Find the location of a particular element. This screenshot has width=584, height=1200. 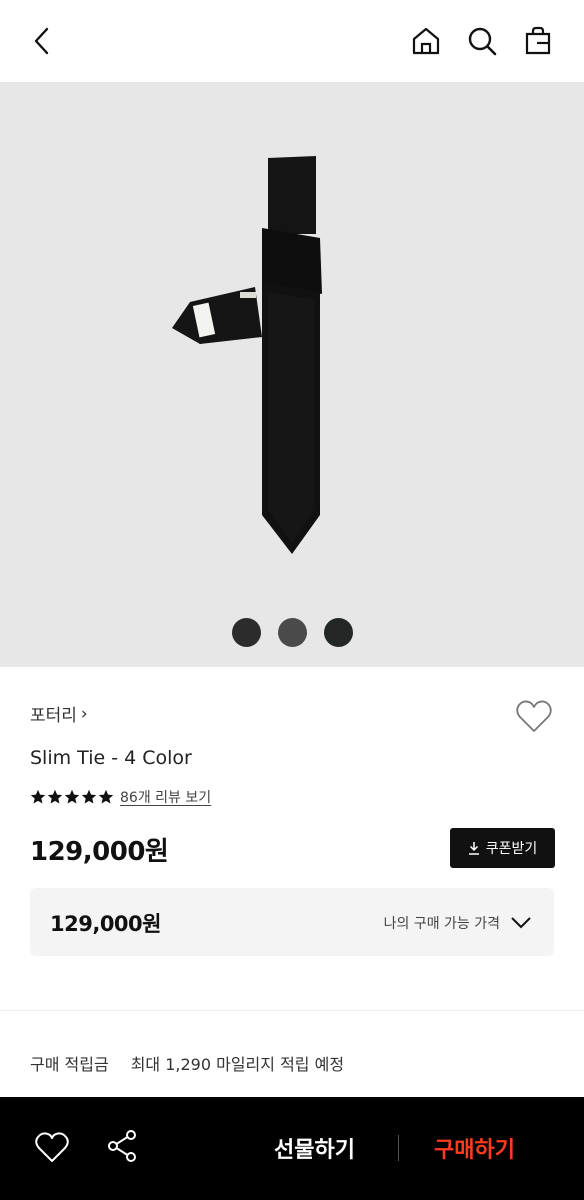

chevron-down-icon is located at coordinates (521, 923).